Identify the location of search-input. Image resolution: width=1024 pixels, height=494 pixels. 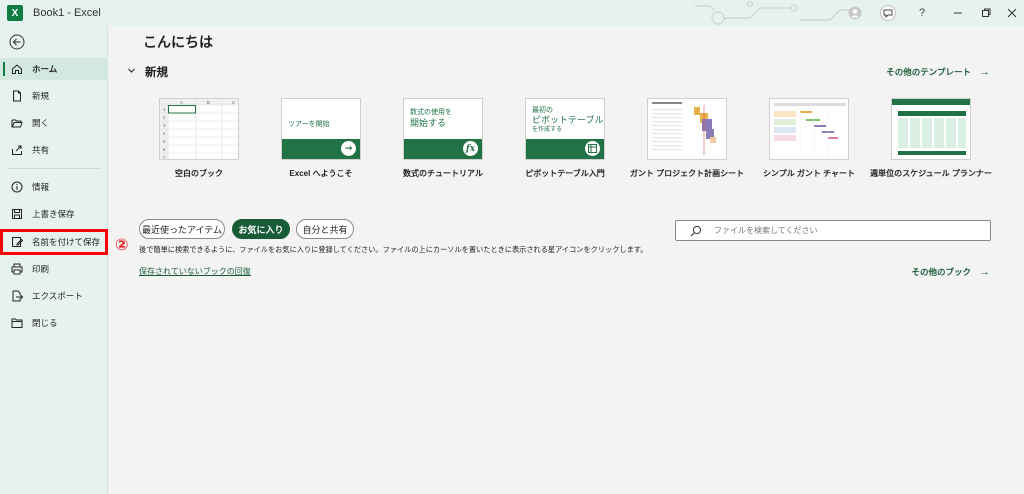
(844, 230).